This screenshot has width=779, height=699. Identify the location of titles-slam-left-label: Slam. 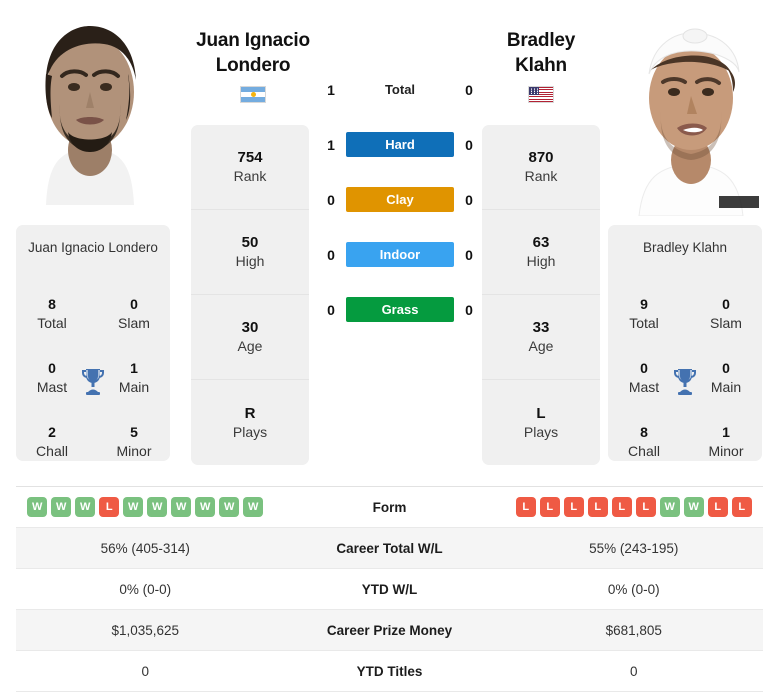
(134, 323).